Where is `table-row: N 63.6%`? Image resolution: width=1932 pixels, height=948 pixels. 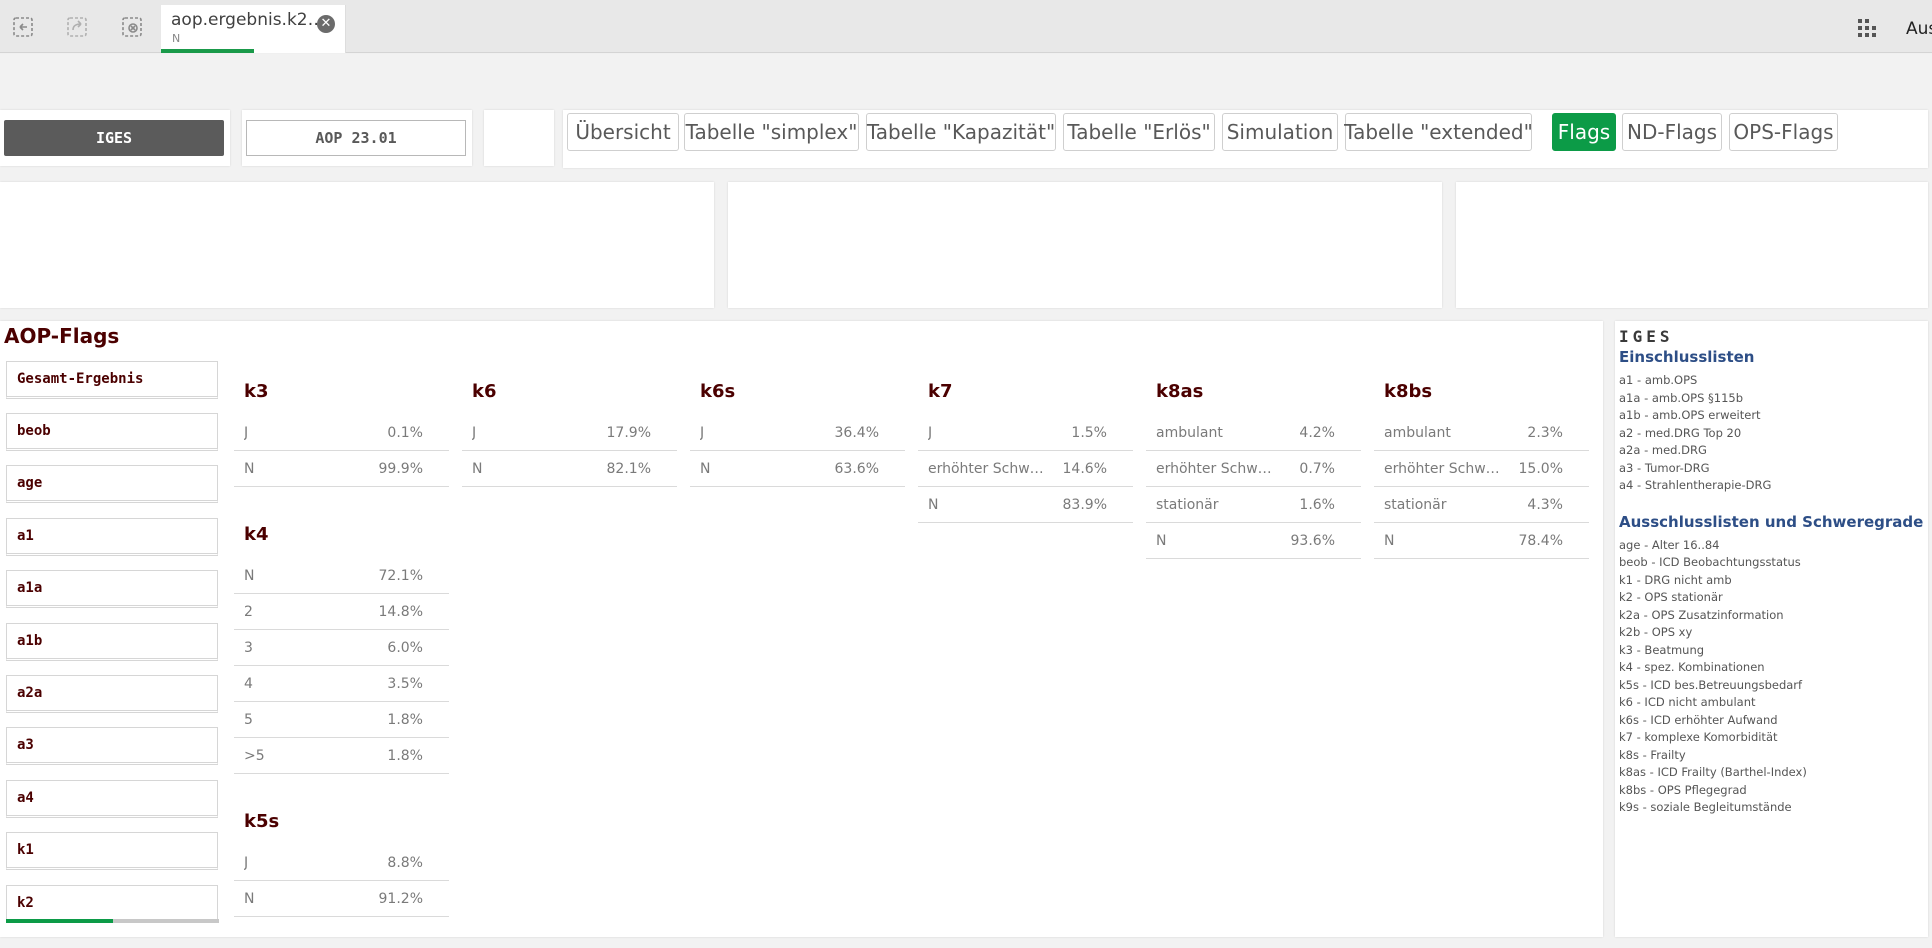 table-row: N 63.6% is located at coordinates (797, 469).